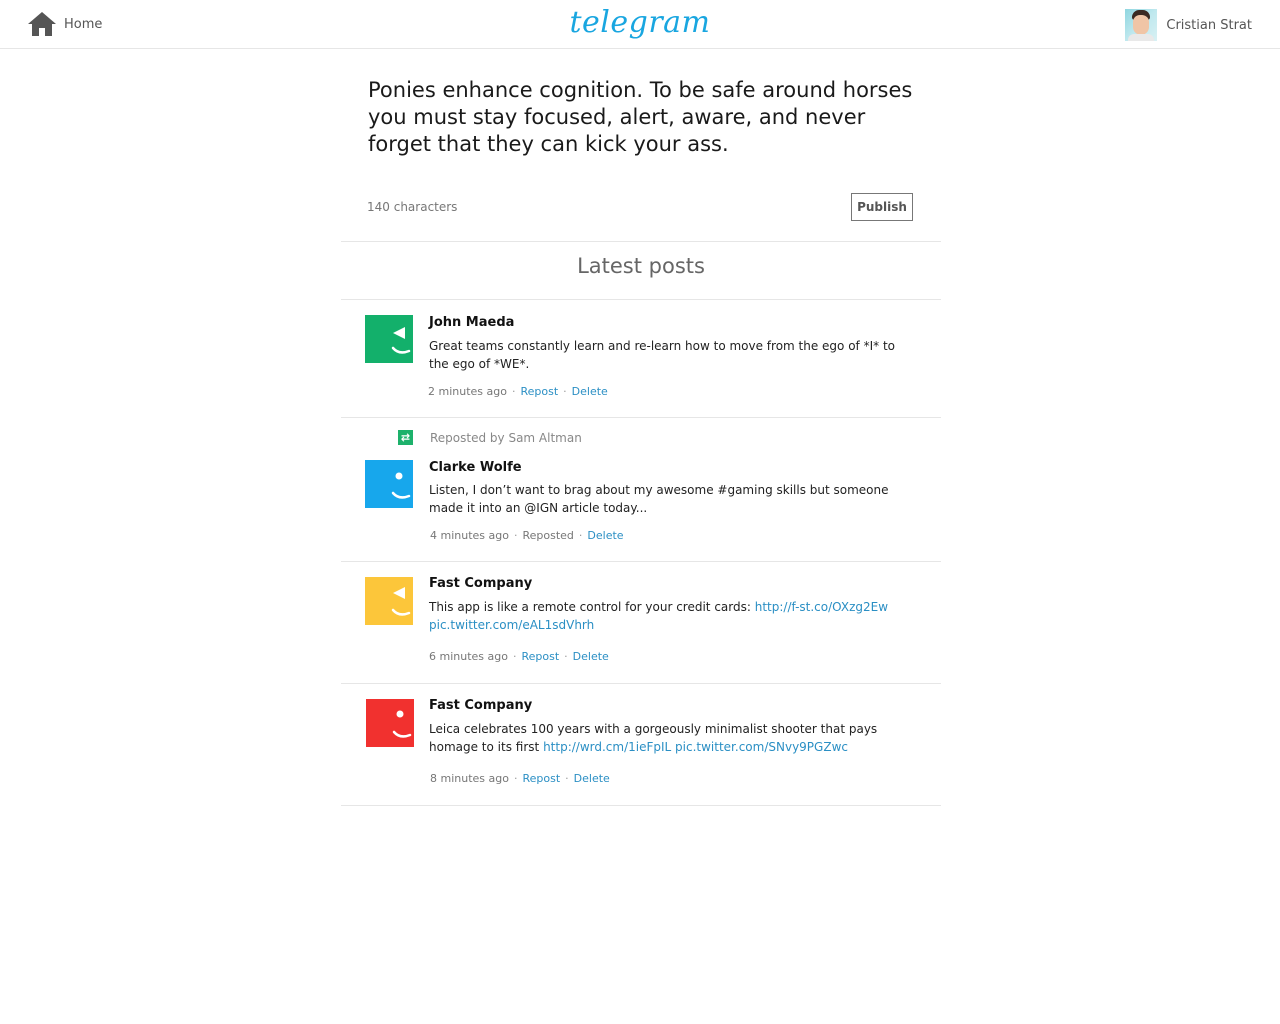 This screenshot has height=1024, width=1280. What do you see at coordinates (548, 535) in the screenshot?
I see `reposted-status: Reposted` at bounding box center [548, 535].